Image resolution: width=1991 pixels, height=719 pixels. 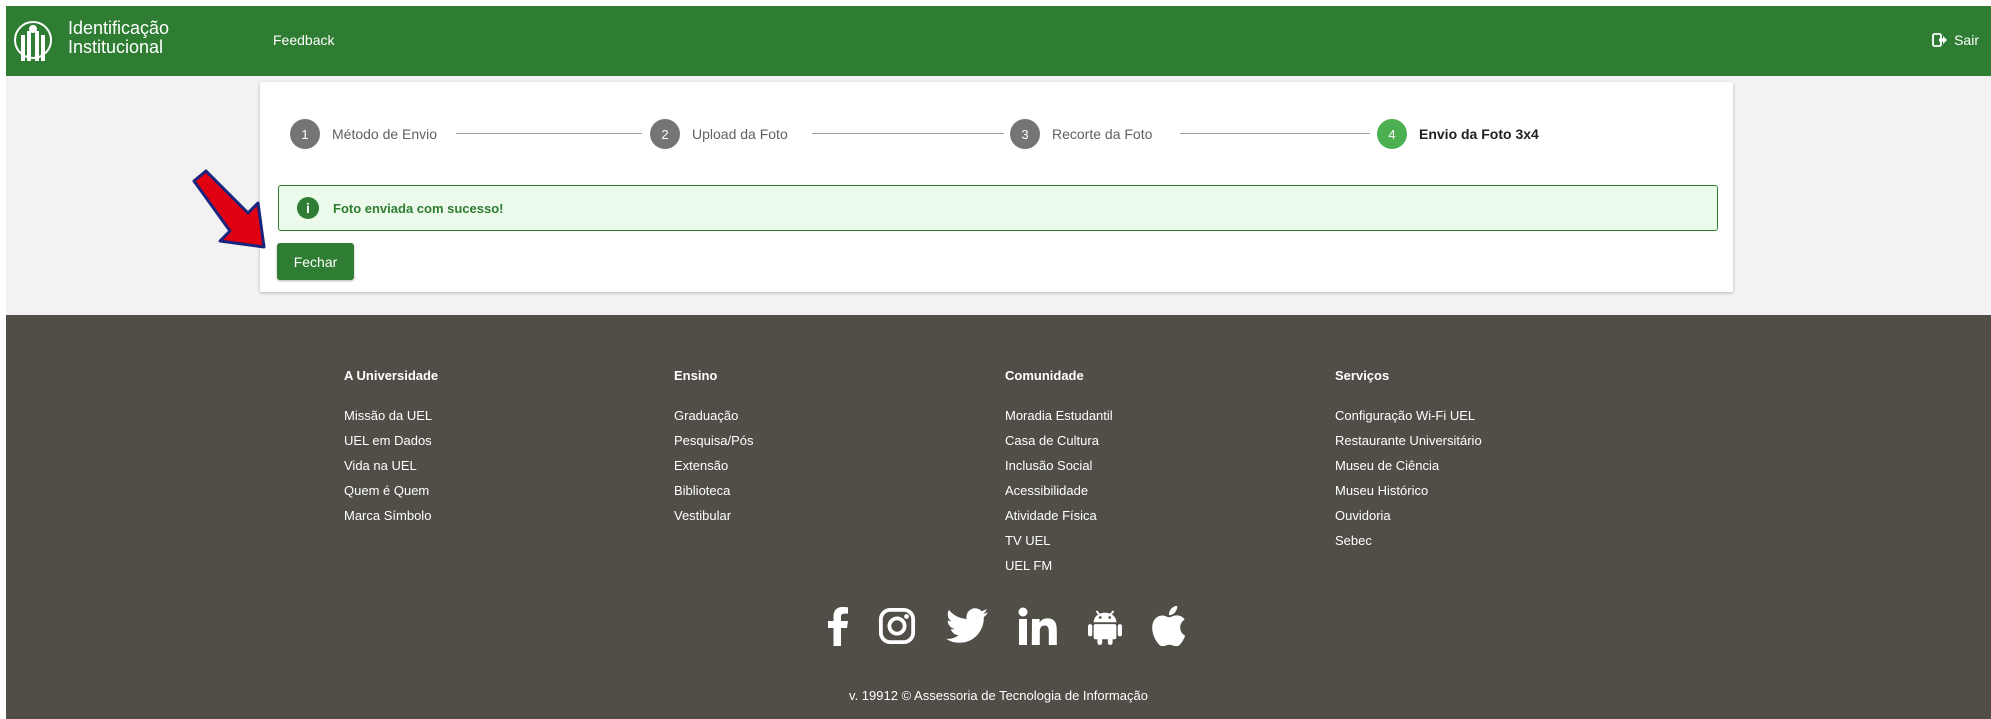 I want to click on footer-link: Museu Histórico, so click(x=1408, y=490).